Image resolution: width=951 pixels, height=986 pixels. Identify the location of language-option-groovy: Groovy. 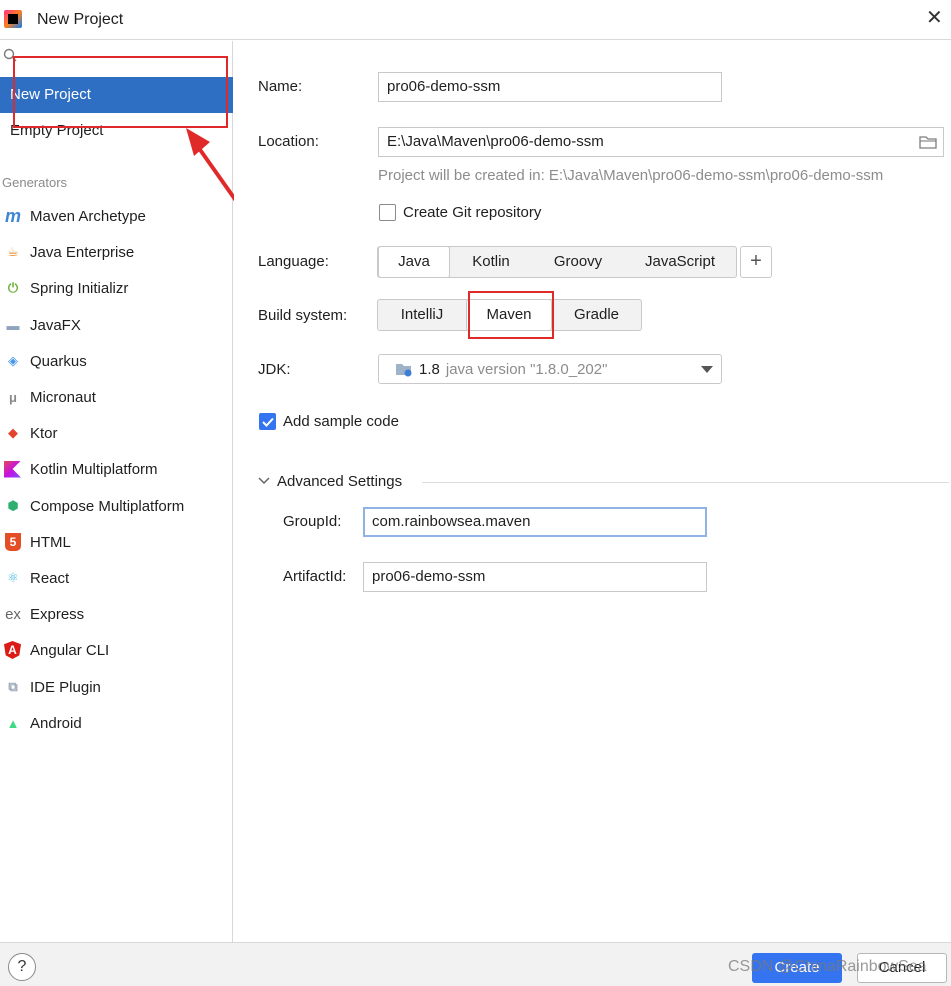
(578, 262).